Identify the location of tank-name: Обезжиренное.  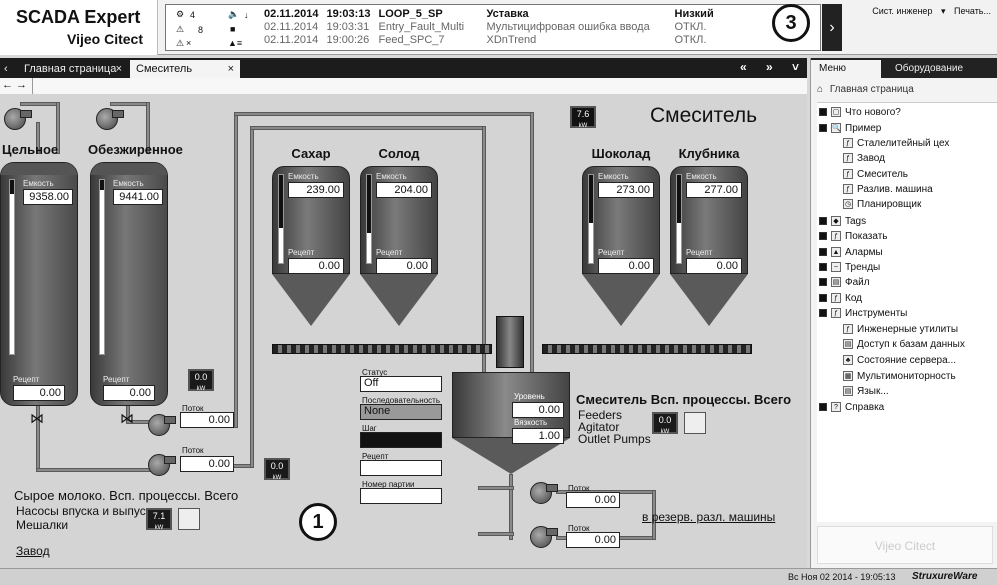
(135, 149).